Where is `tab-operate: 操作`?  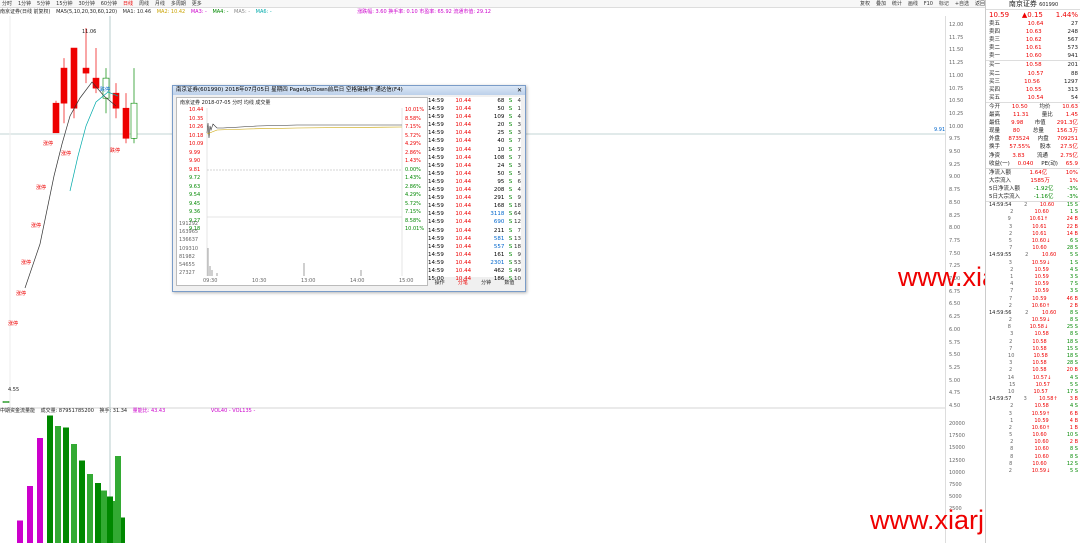
tab-operate: 操作 is located at coordinates (440, 282).